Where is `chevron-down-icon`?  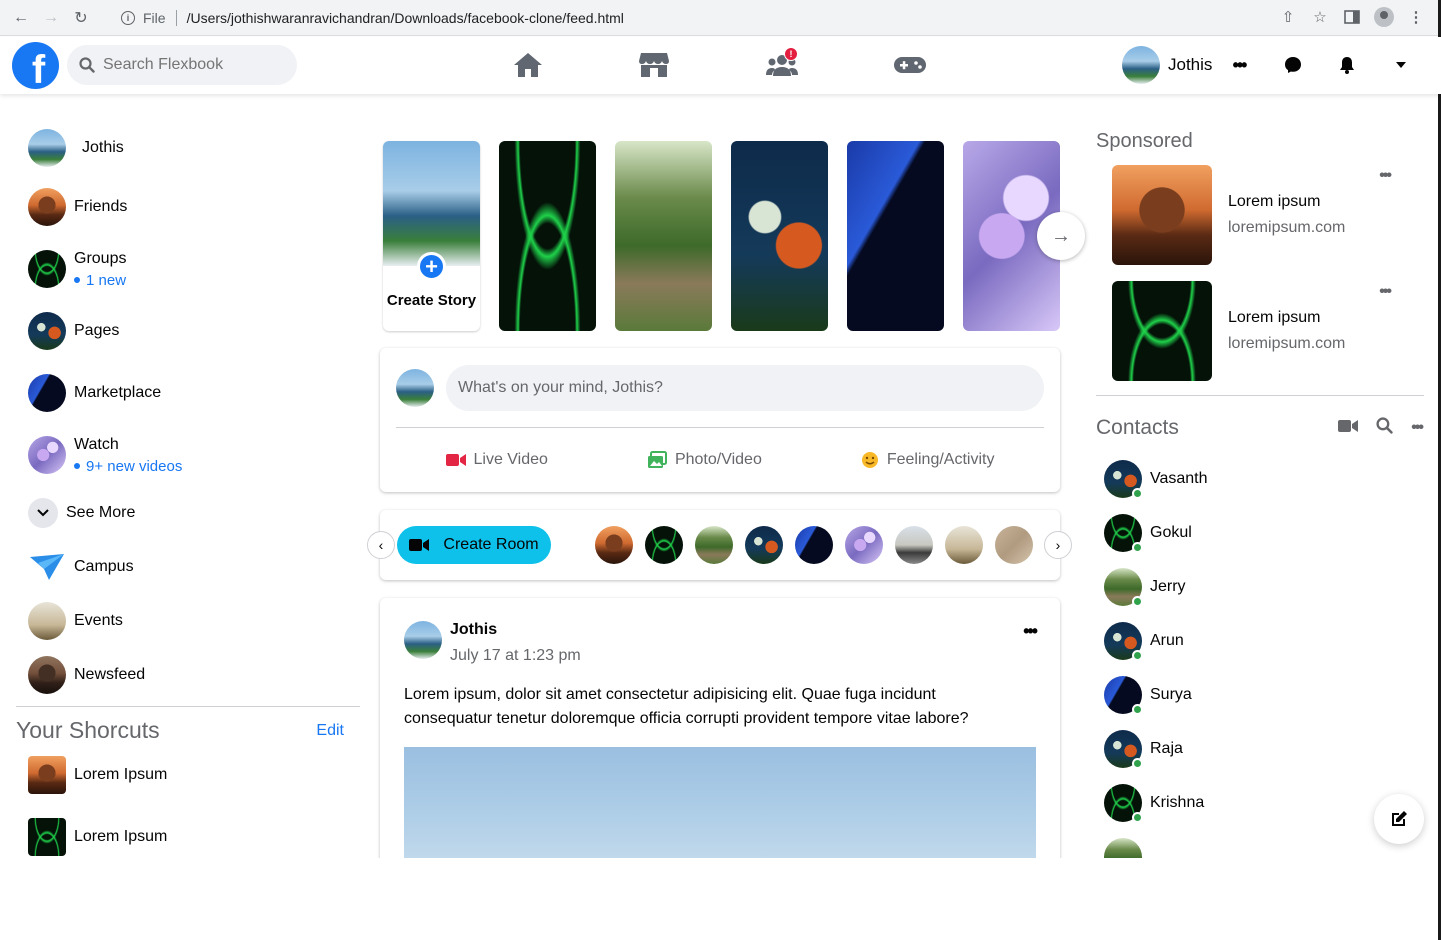
chevron-down-icon is located at coordinates (43, 513).